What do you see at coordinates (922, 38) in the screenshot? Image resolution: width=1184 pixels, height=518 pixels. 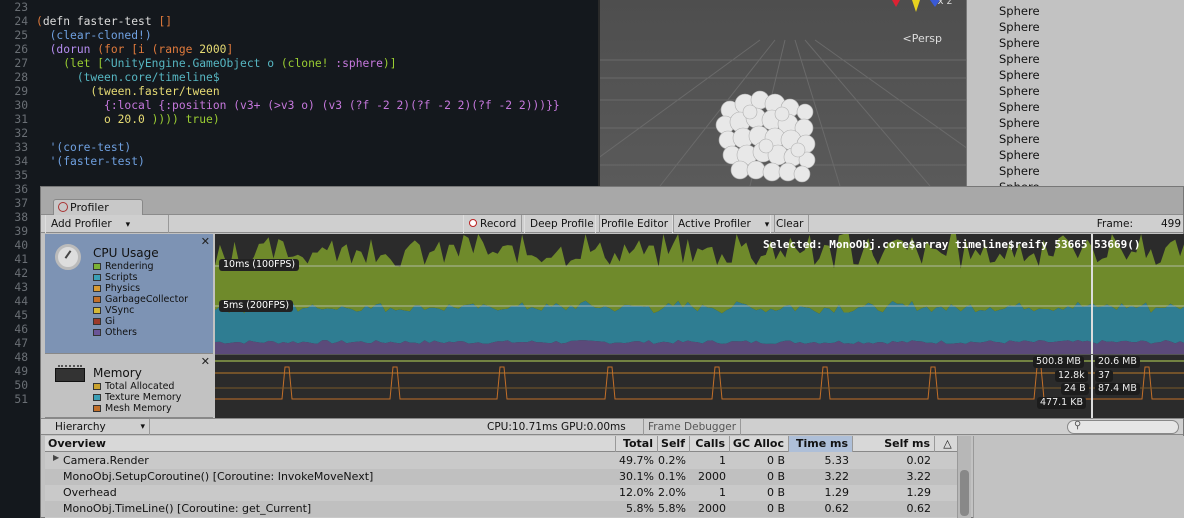 I see `persp-label: <Persp` at bounding box center [922, 38].